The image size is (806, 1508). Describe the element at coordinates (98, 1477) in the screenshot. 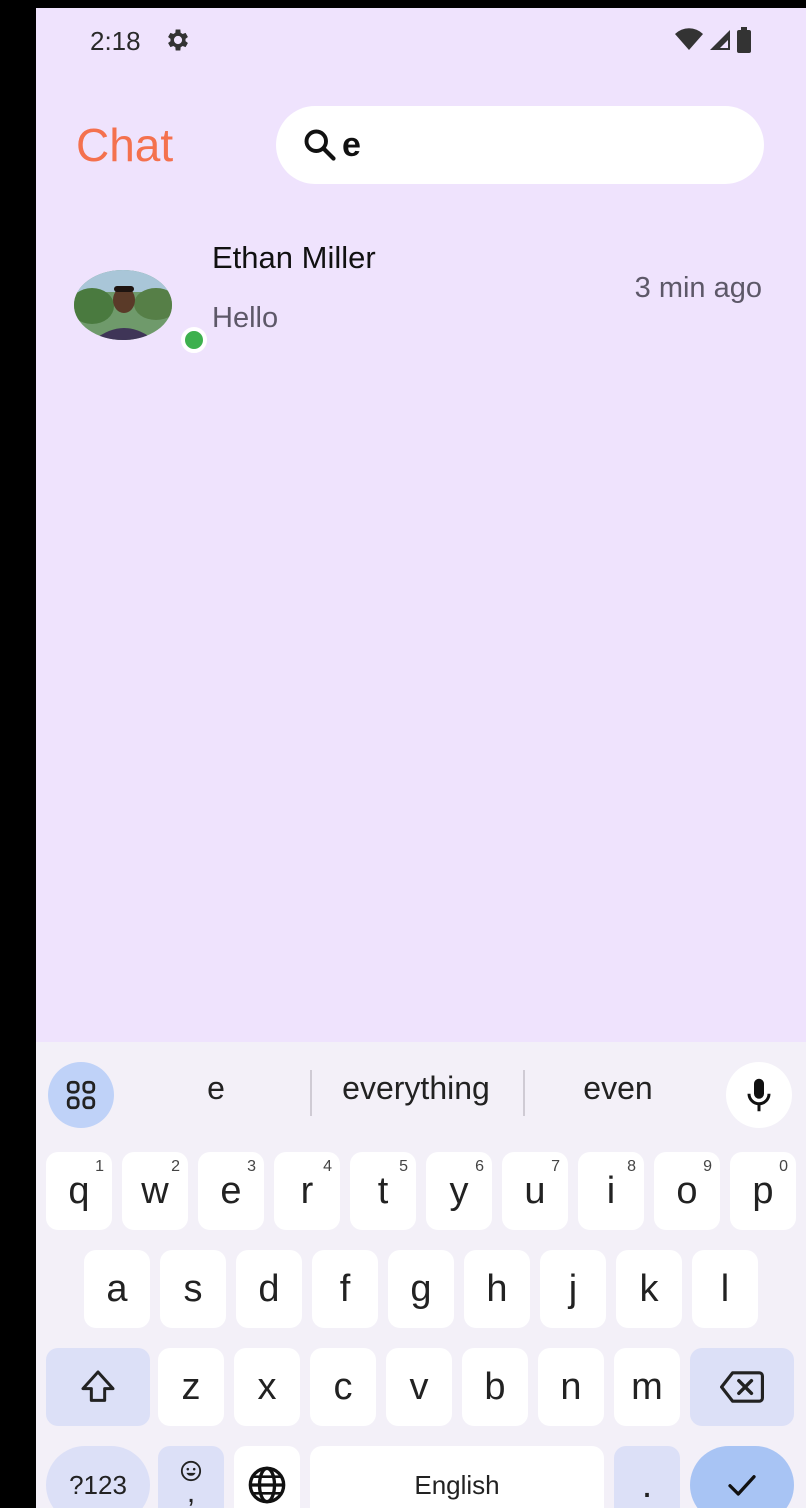

I see `symbols-key: ?123` at that location.